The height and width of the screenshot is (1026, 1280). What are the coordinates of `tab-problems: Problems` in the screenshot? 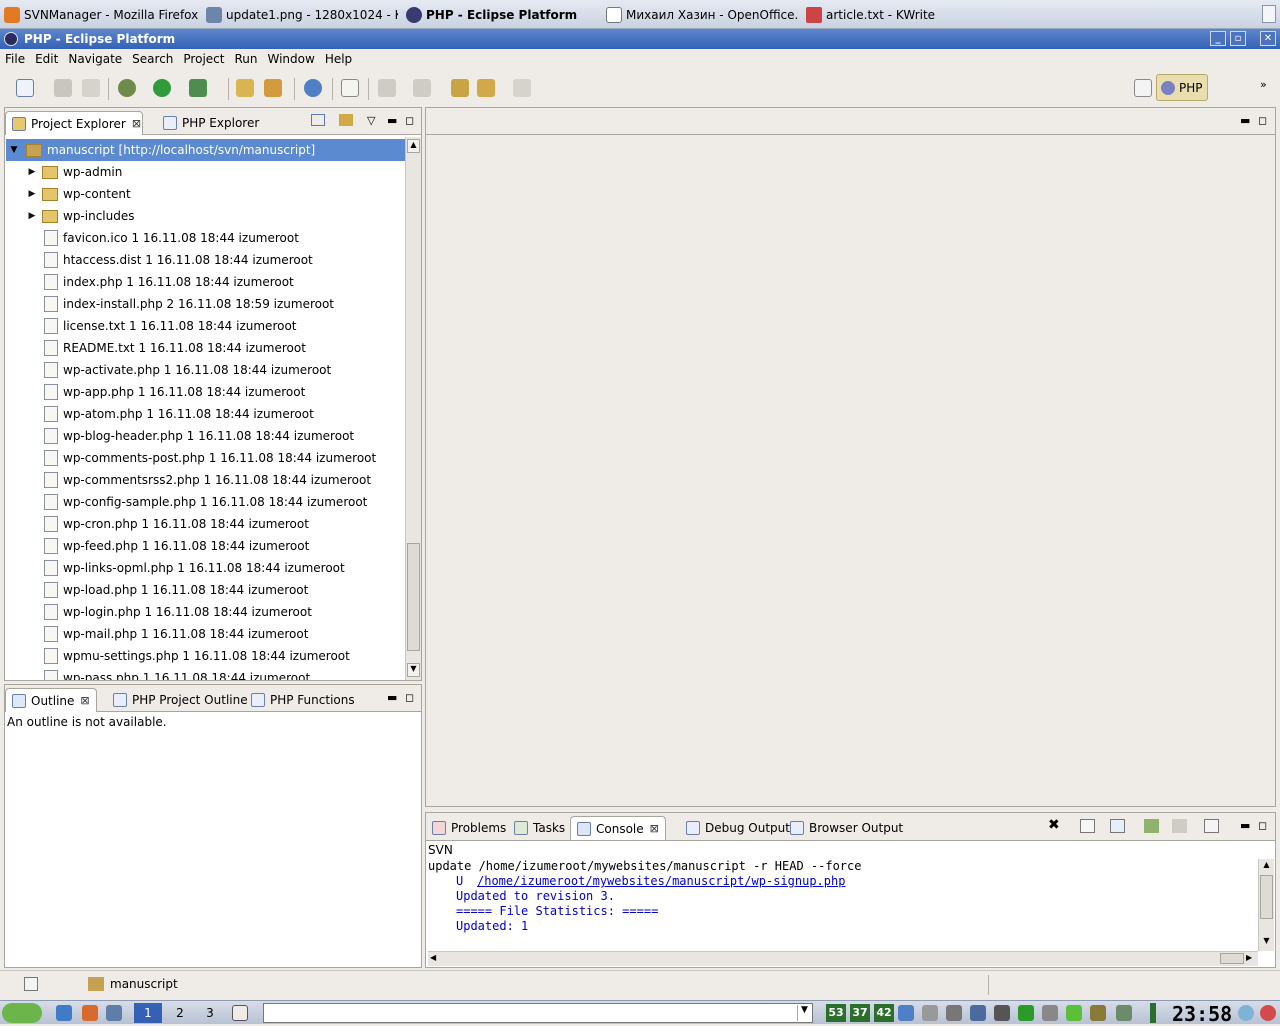 It's located at (469, 828).